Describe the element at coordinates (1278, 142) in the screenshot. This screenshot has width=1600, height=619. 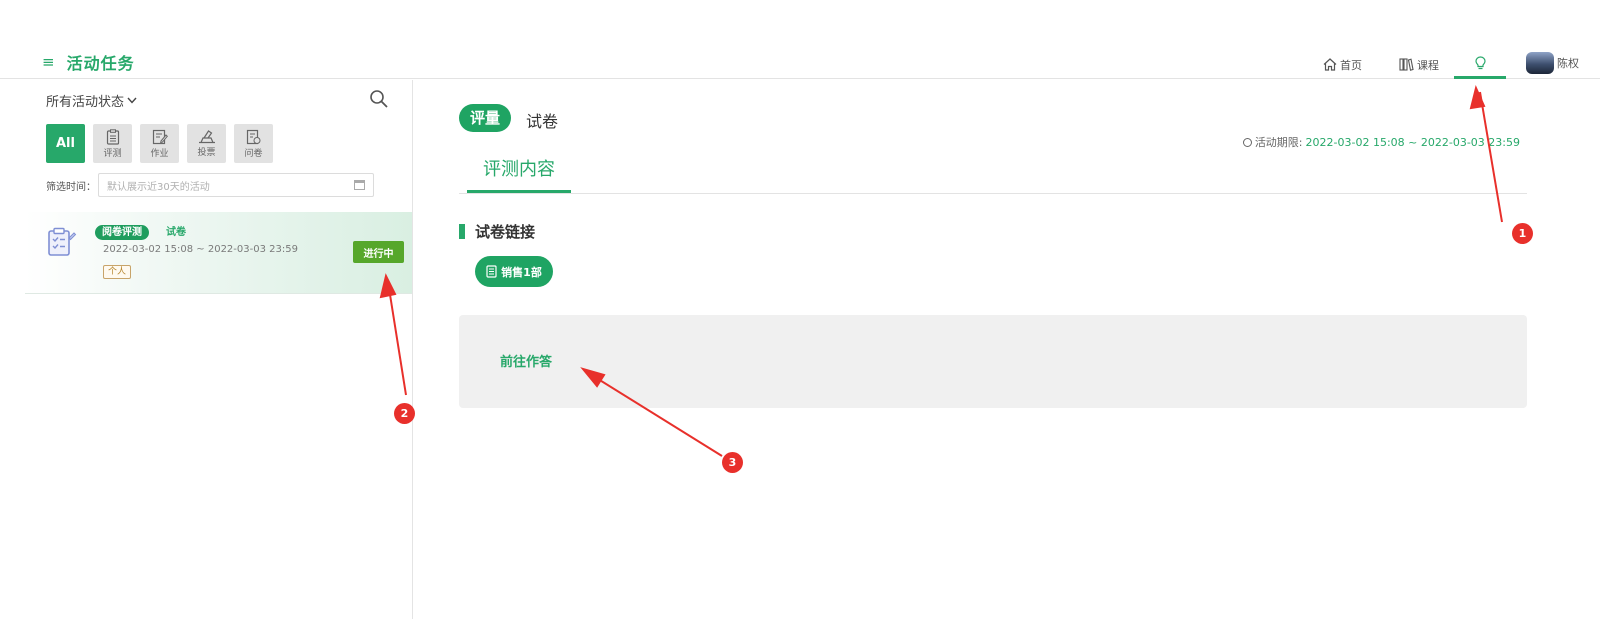
I see `period-label: 活动期限:` at that location.